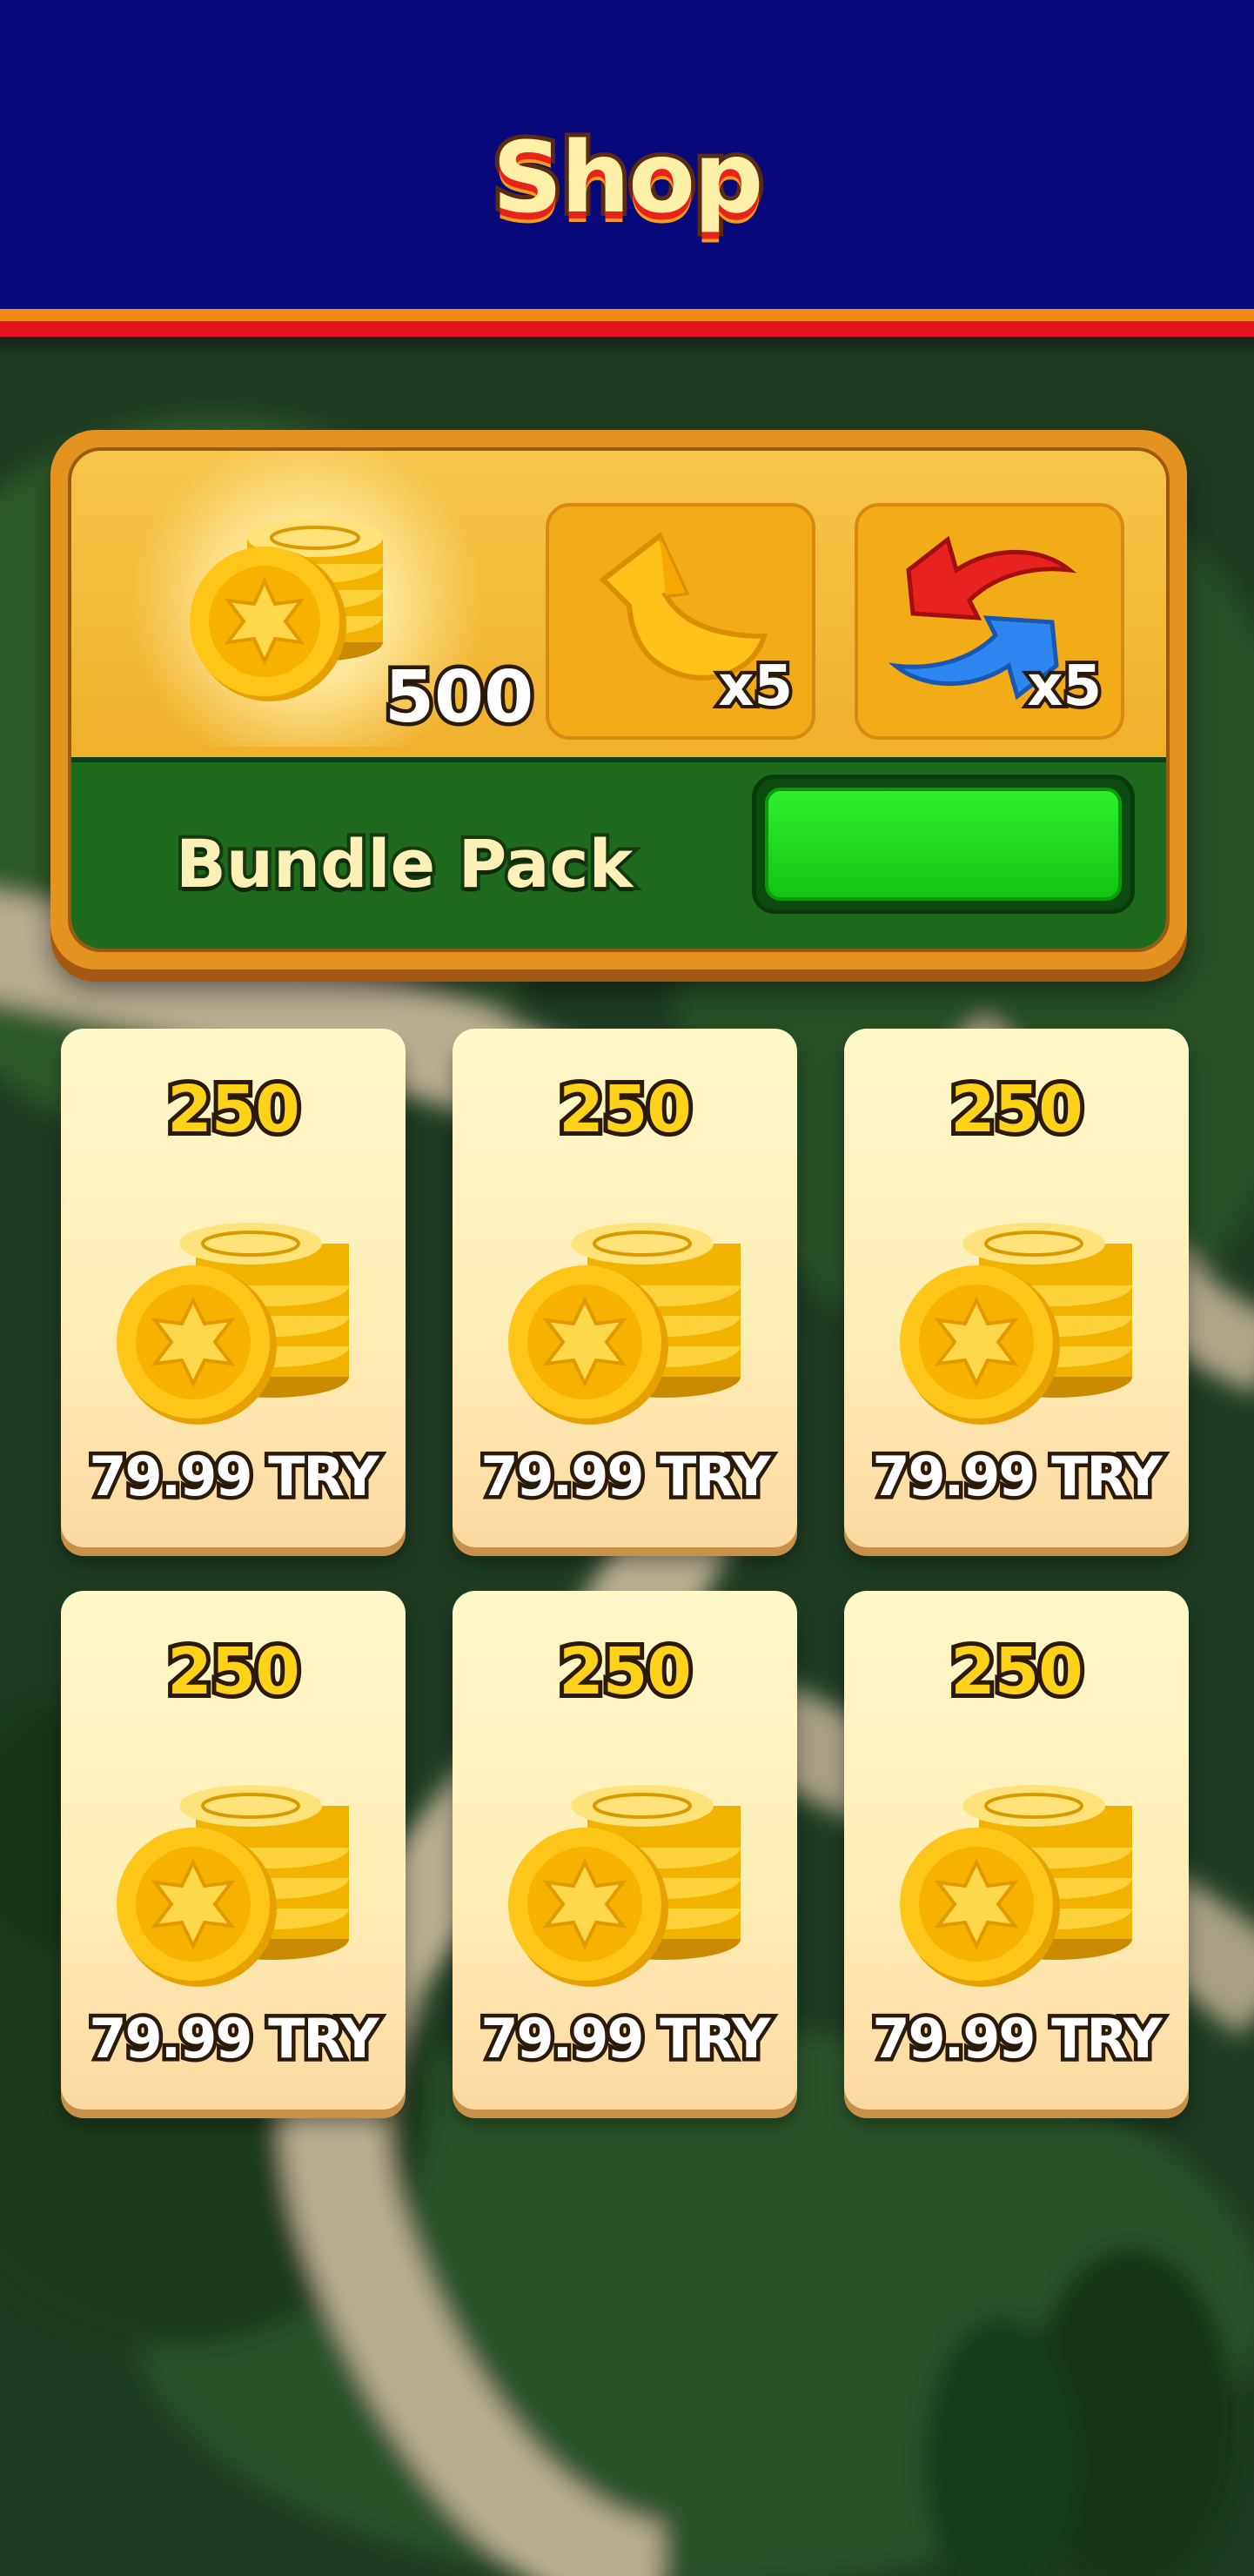  What do you see at coordinates (1064, 686) in the screenshot?
I see `shuffle-quantity: x5` at bounding box center [1064, 686].